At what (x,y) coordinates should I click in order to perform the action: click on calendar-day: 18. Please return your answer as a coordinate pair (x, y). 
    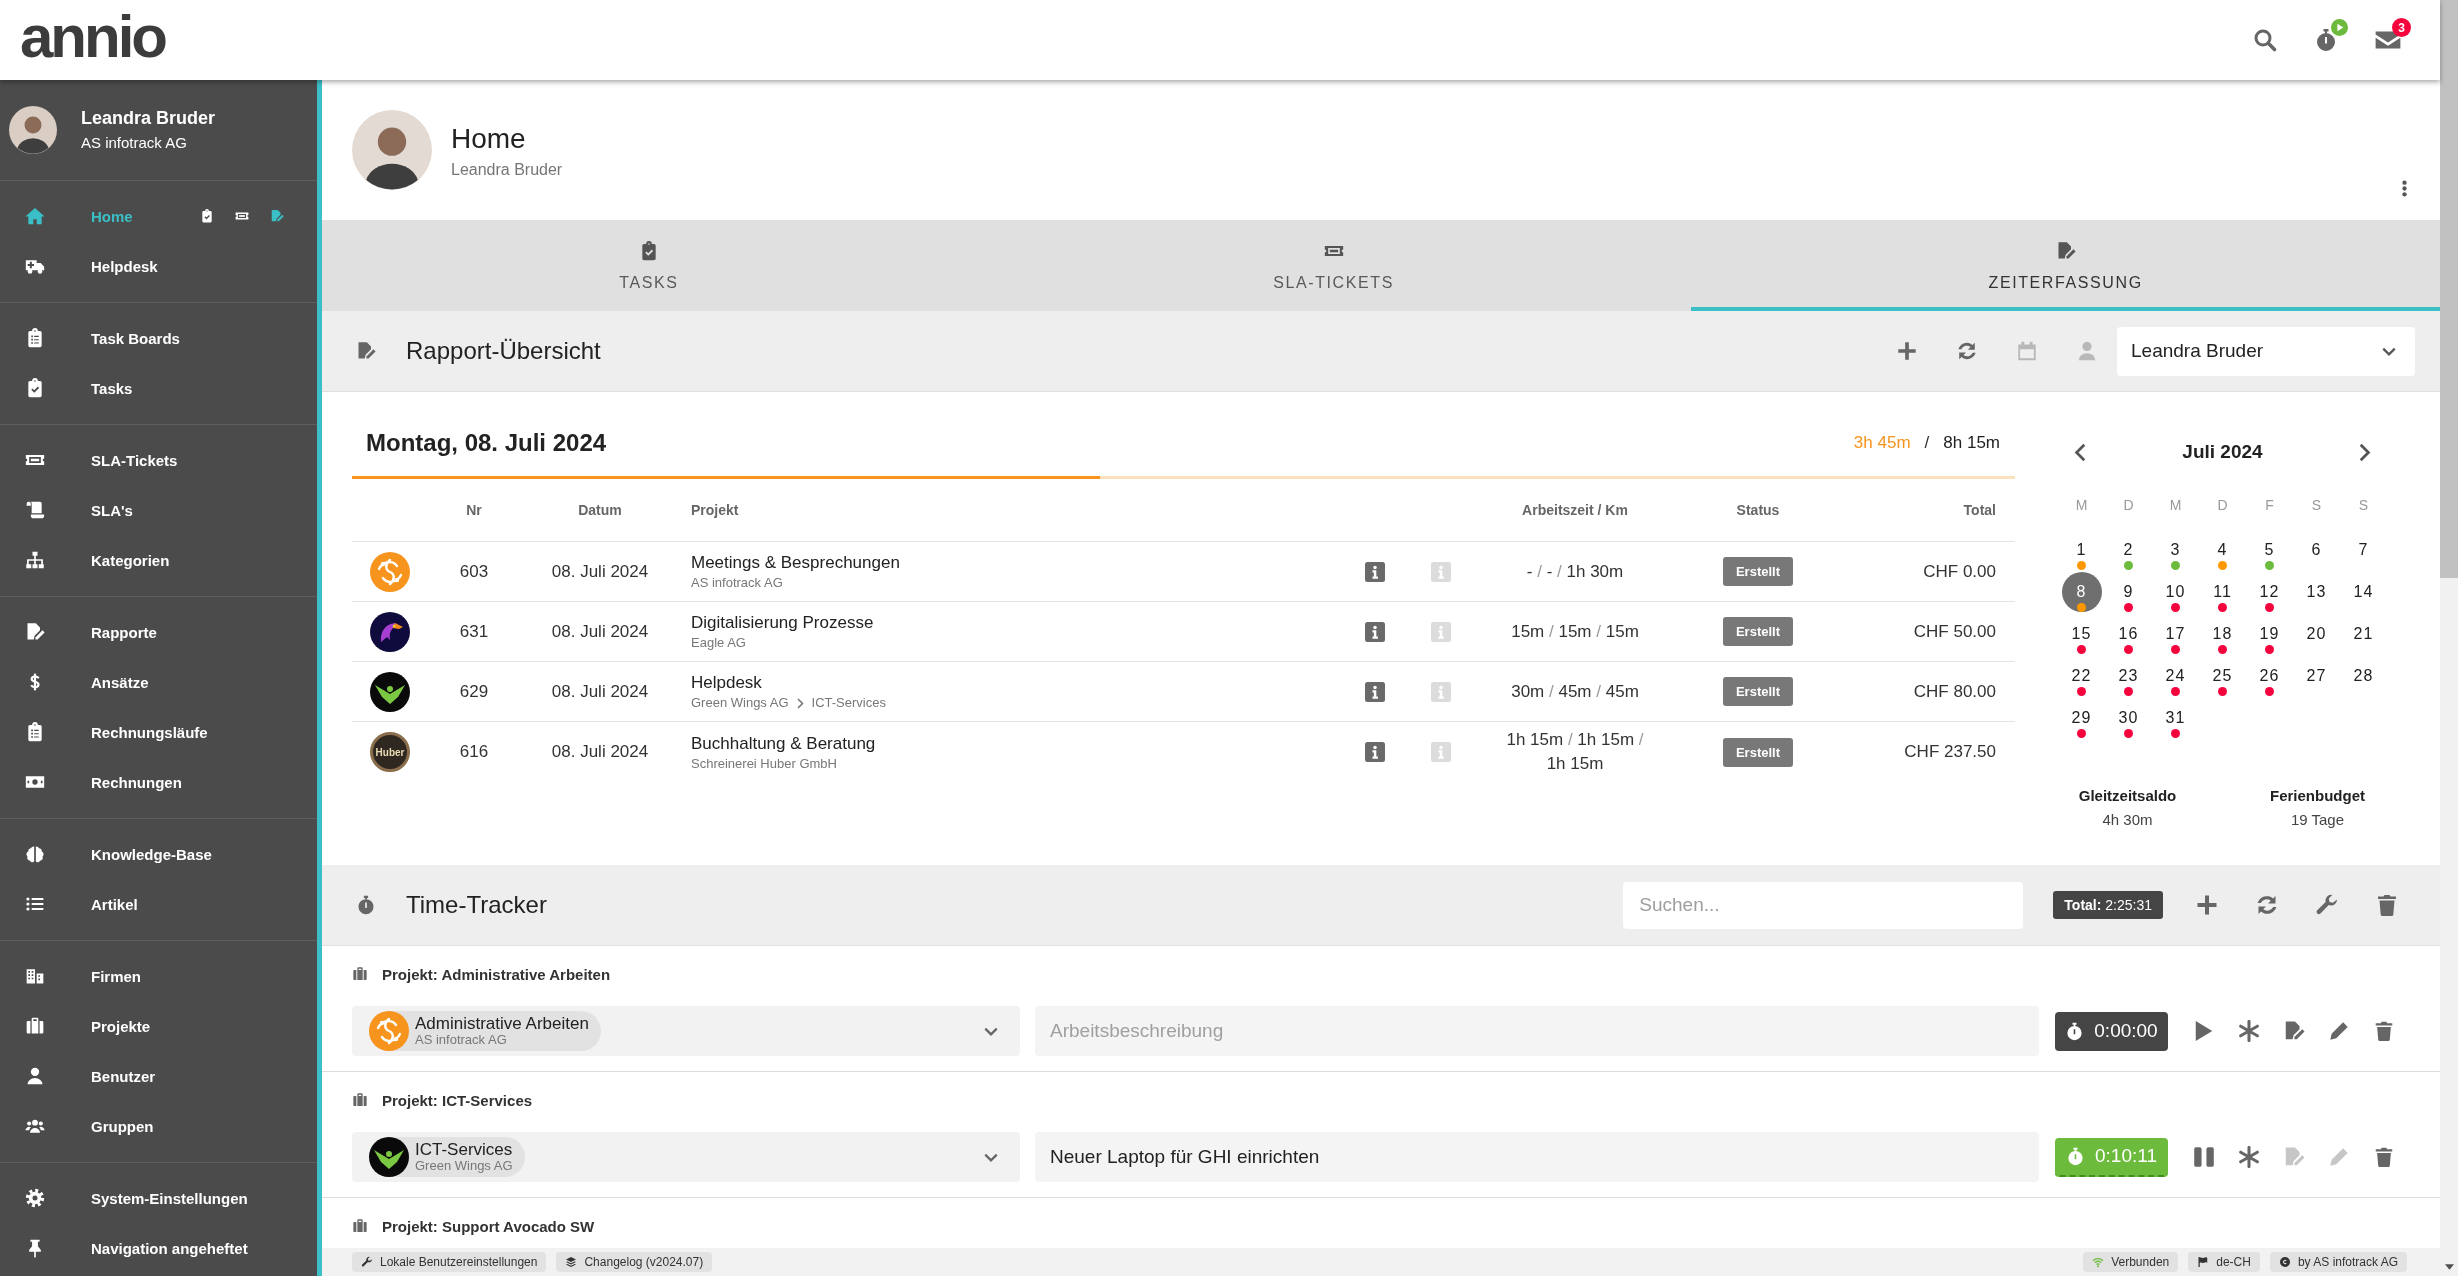
    Looking at the image, I should click on (2222, 639).